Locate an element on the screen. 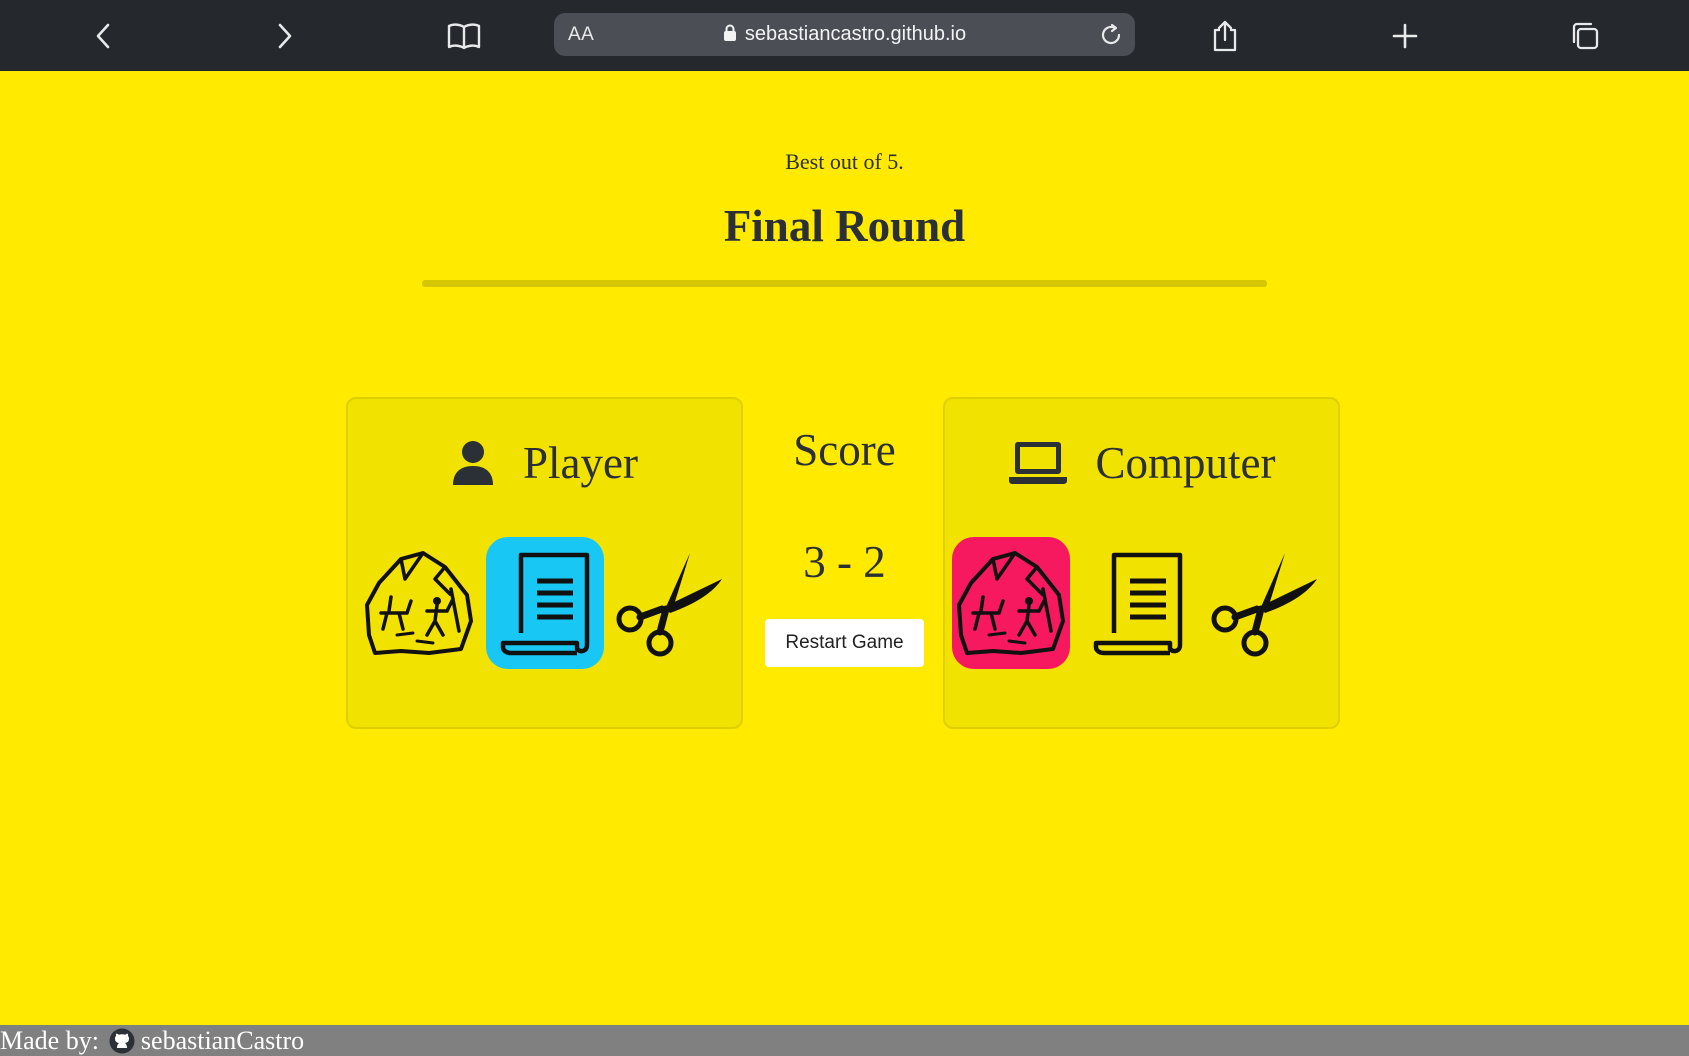  computer-choices is located at coordinates (1138, 603).